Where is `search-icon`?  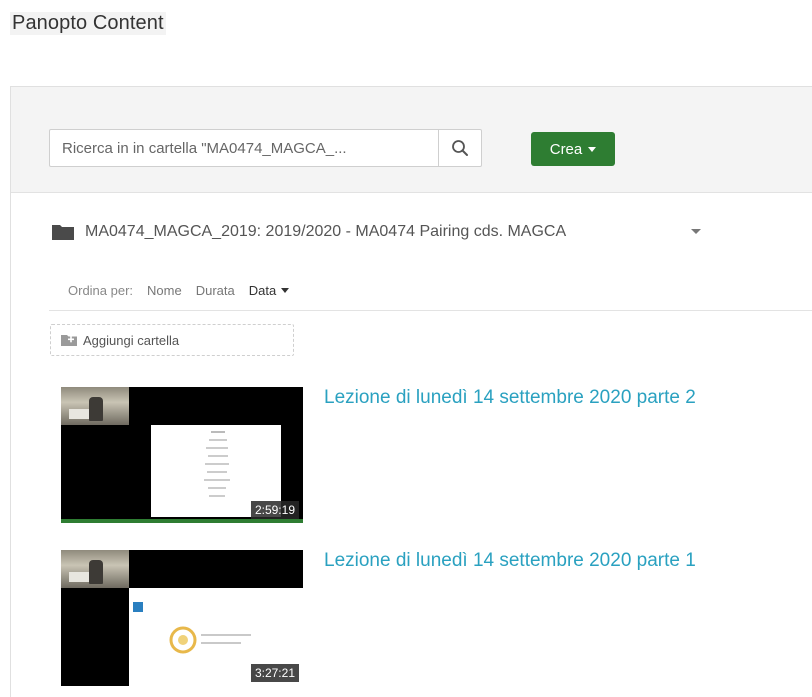
search-icon is located at coordinates (460, 148).